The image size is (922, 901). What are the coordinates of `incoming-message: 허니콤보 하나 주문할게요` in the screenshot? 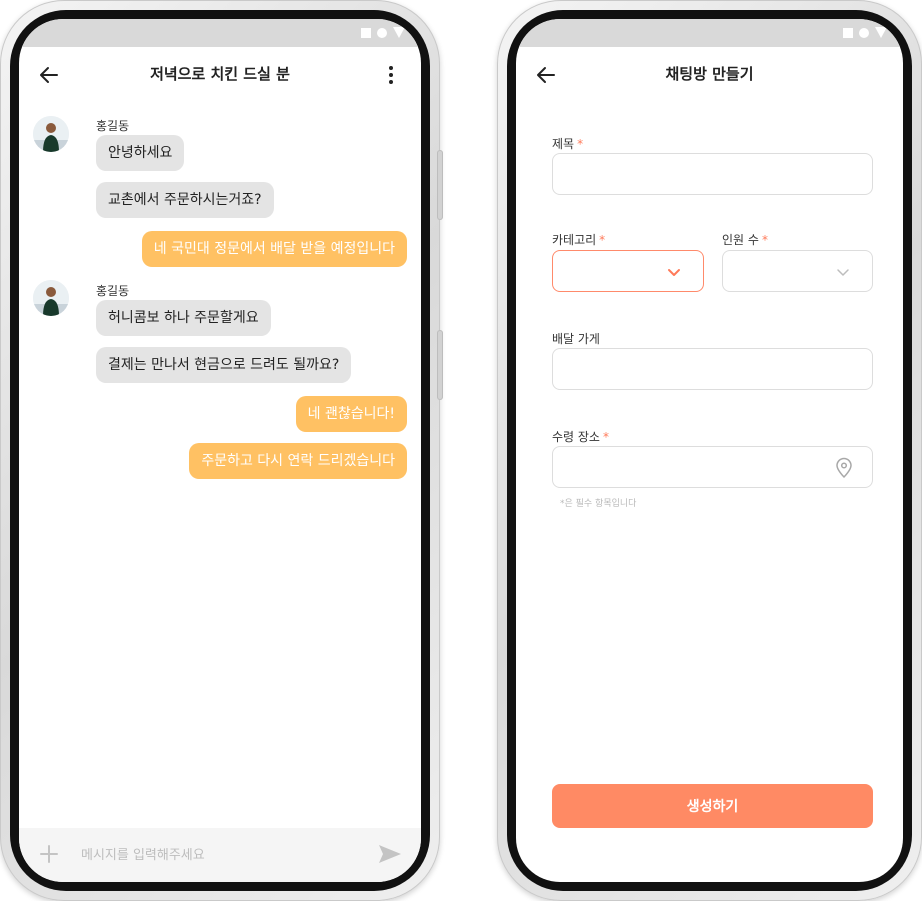 It's located at (183, 318).